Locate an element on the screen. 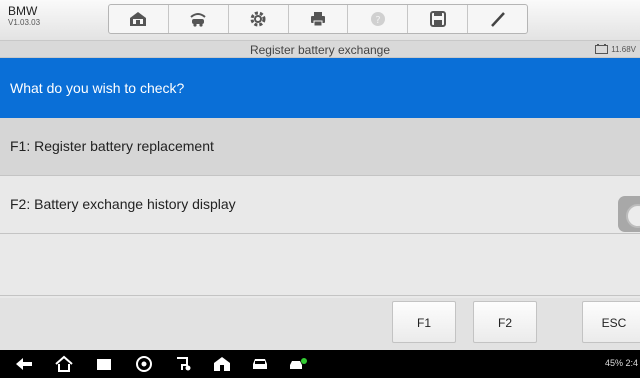 The height and width of the screenshot is (378, 640). title-bar: Register battery exchange 11.68V is located at coordinates (320, 49).